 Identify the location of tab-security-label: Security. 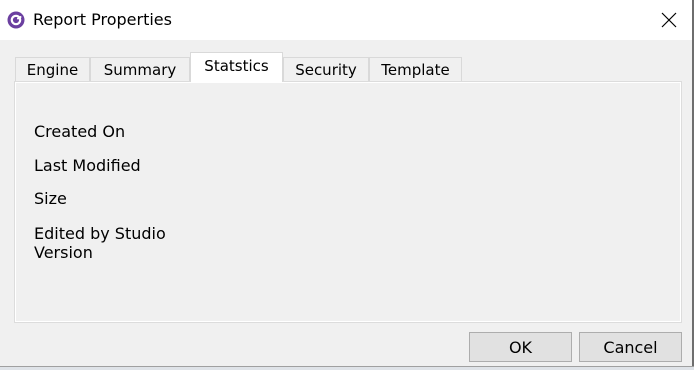
(326, 69).